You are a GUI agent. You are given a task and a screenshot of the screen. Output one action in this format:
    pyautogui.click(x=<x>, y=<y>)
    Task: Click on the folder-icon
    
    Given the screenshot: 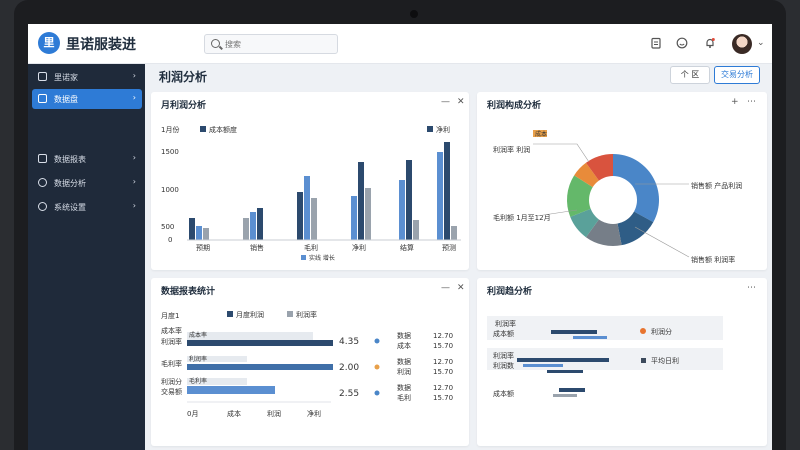 What is the action you would take?
    pyautogui.click(x=42, y=76)
    